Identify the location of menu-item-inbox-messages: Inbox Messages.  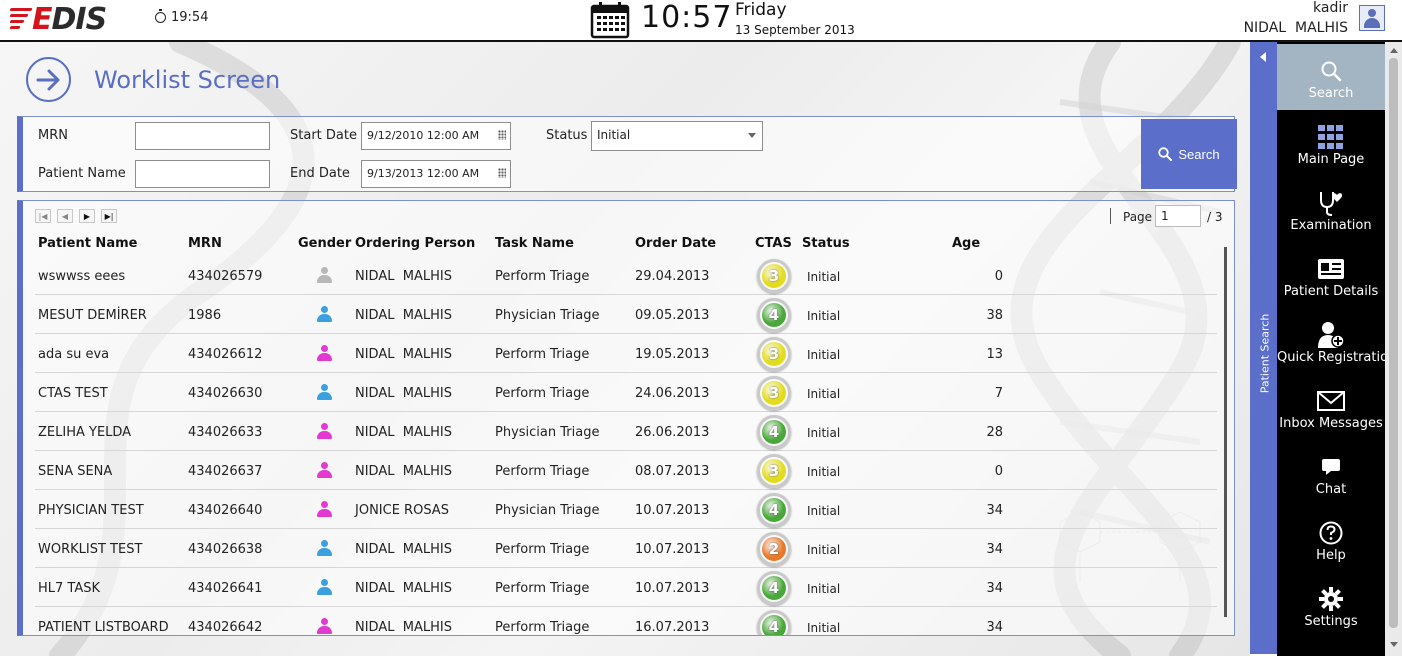
(1331, 407).